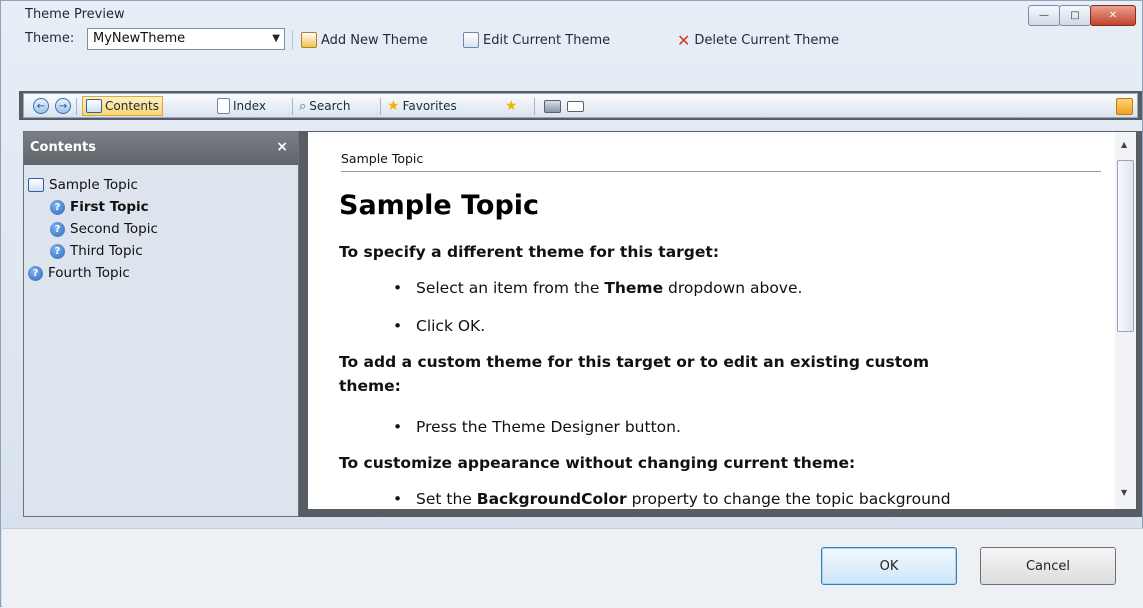  Describe the element at coordinates (374, 40) in the screenshot. I see `add-theme-label: Add New Theme` at that location.